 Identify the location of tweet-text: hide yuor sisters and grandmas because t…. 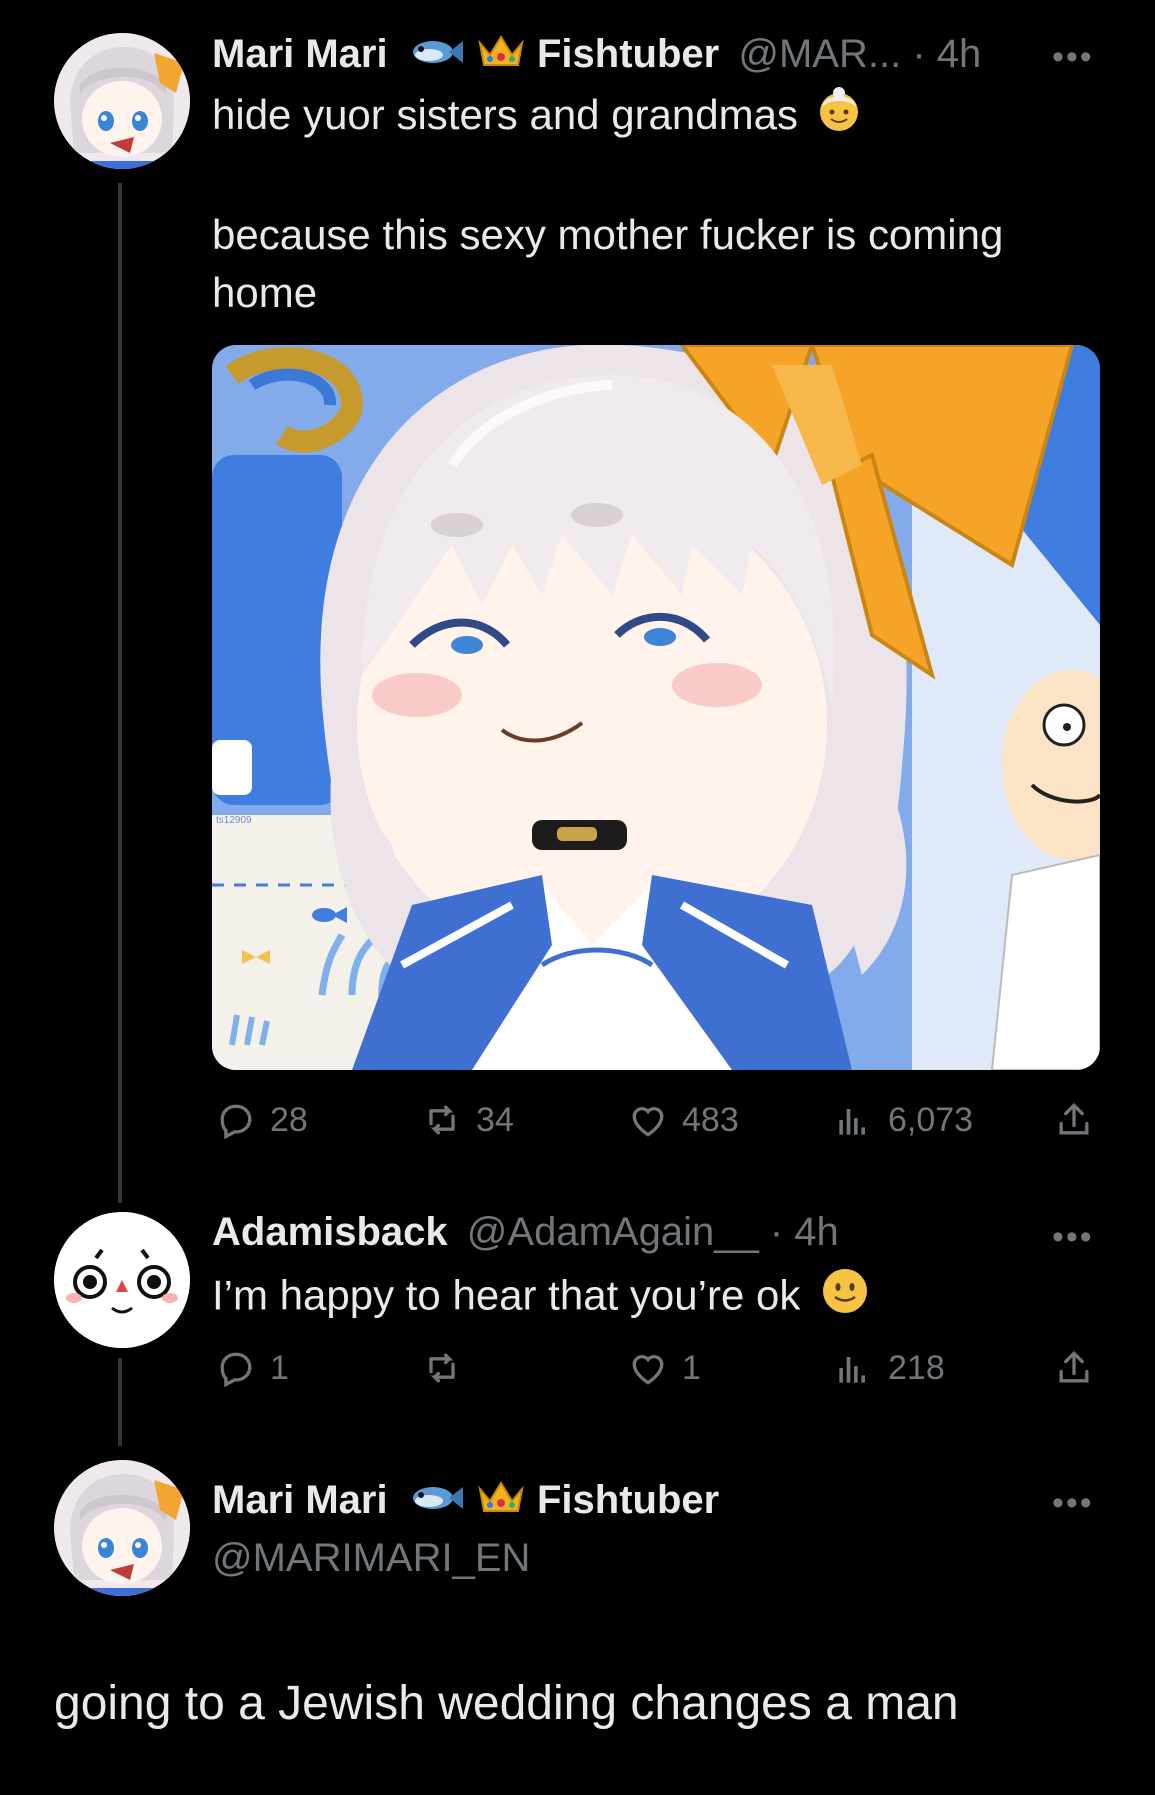
(662, 204).